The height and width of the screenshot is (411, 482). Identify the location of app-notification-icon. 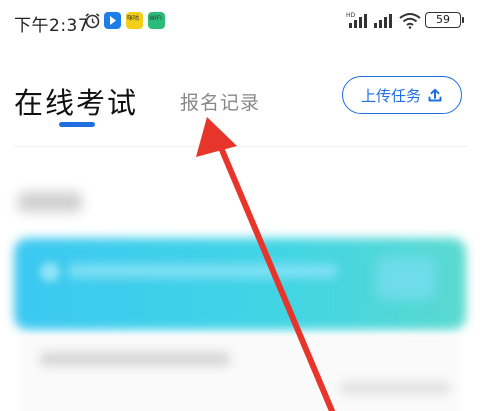
(112, 20).